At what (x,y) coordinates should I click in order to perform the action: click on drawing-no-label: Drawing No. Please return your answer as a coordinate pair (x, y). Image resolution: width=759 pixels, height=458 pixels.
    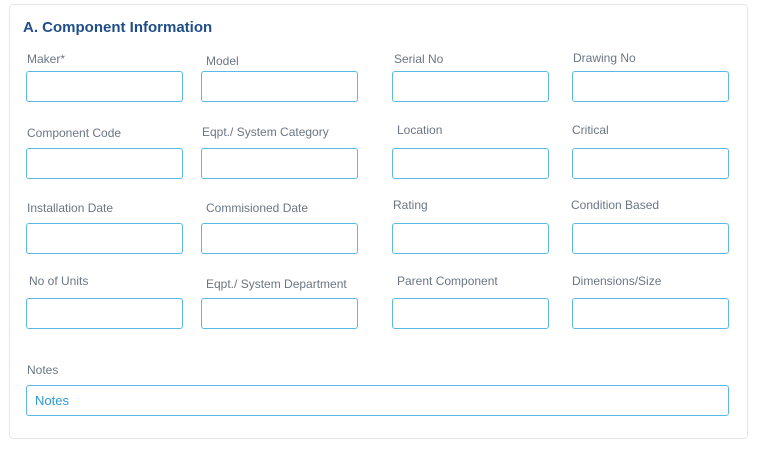
    Looking at the image, I should click on (604, 58).